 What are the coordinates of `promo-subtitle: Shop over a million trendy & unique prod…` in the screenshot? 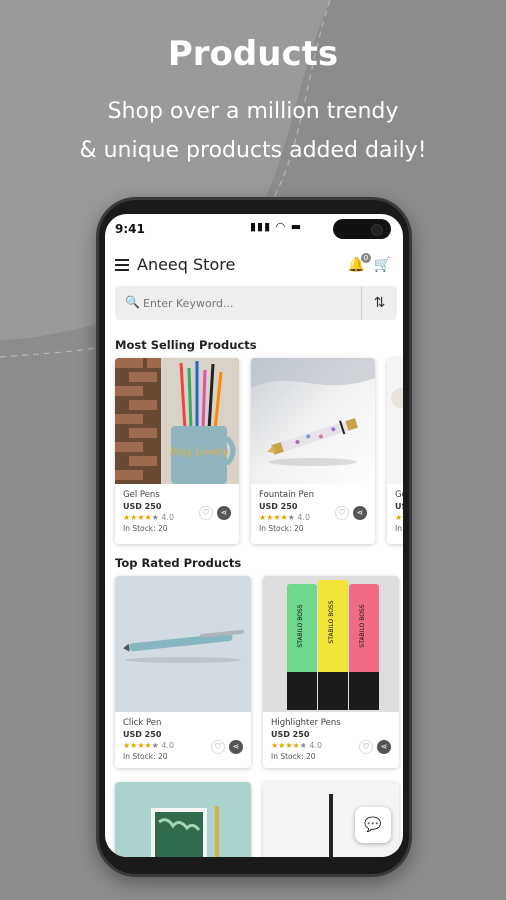 It's located at (253, 131).